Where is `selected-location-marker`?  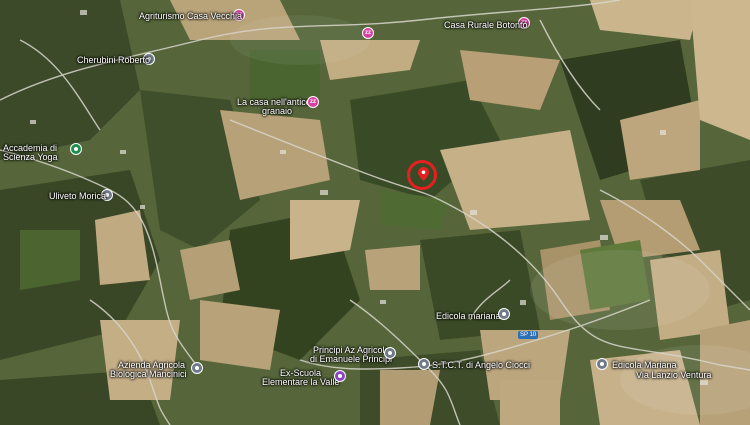
selected-location-marker is located at coordinates (422, 175).